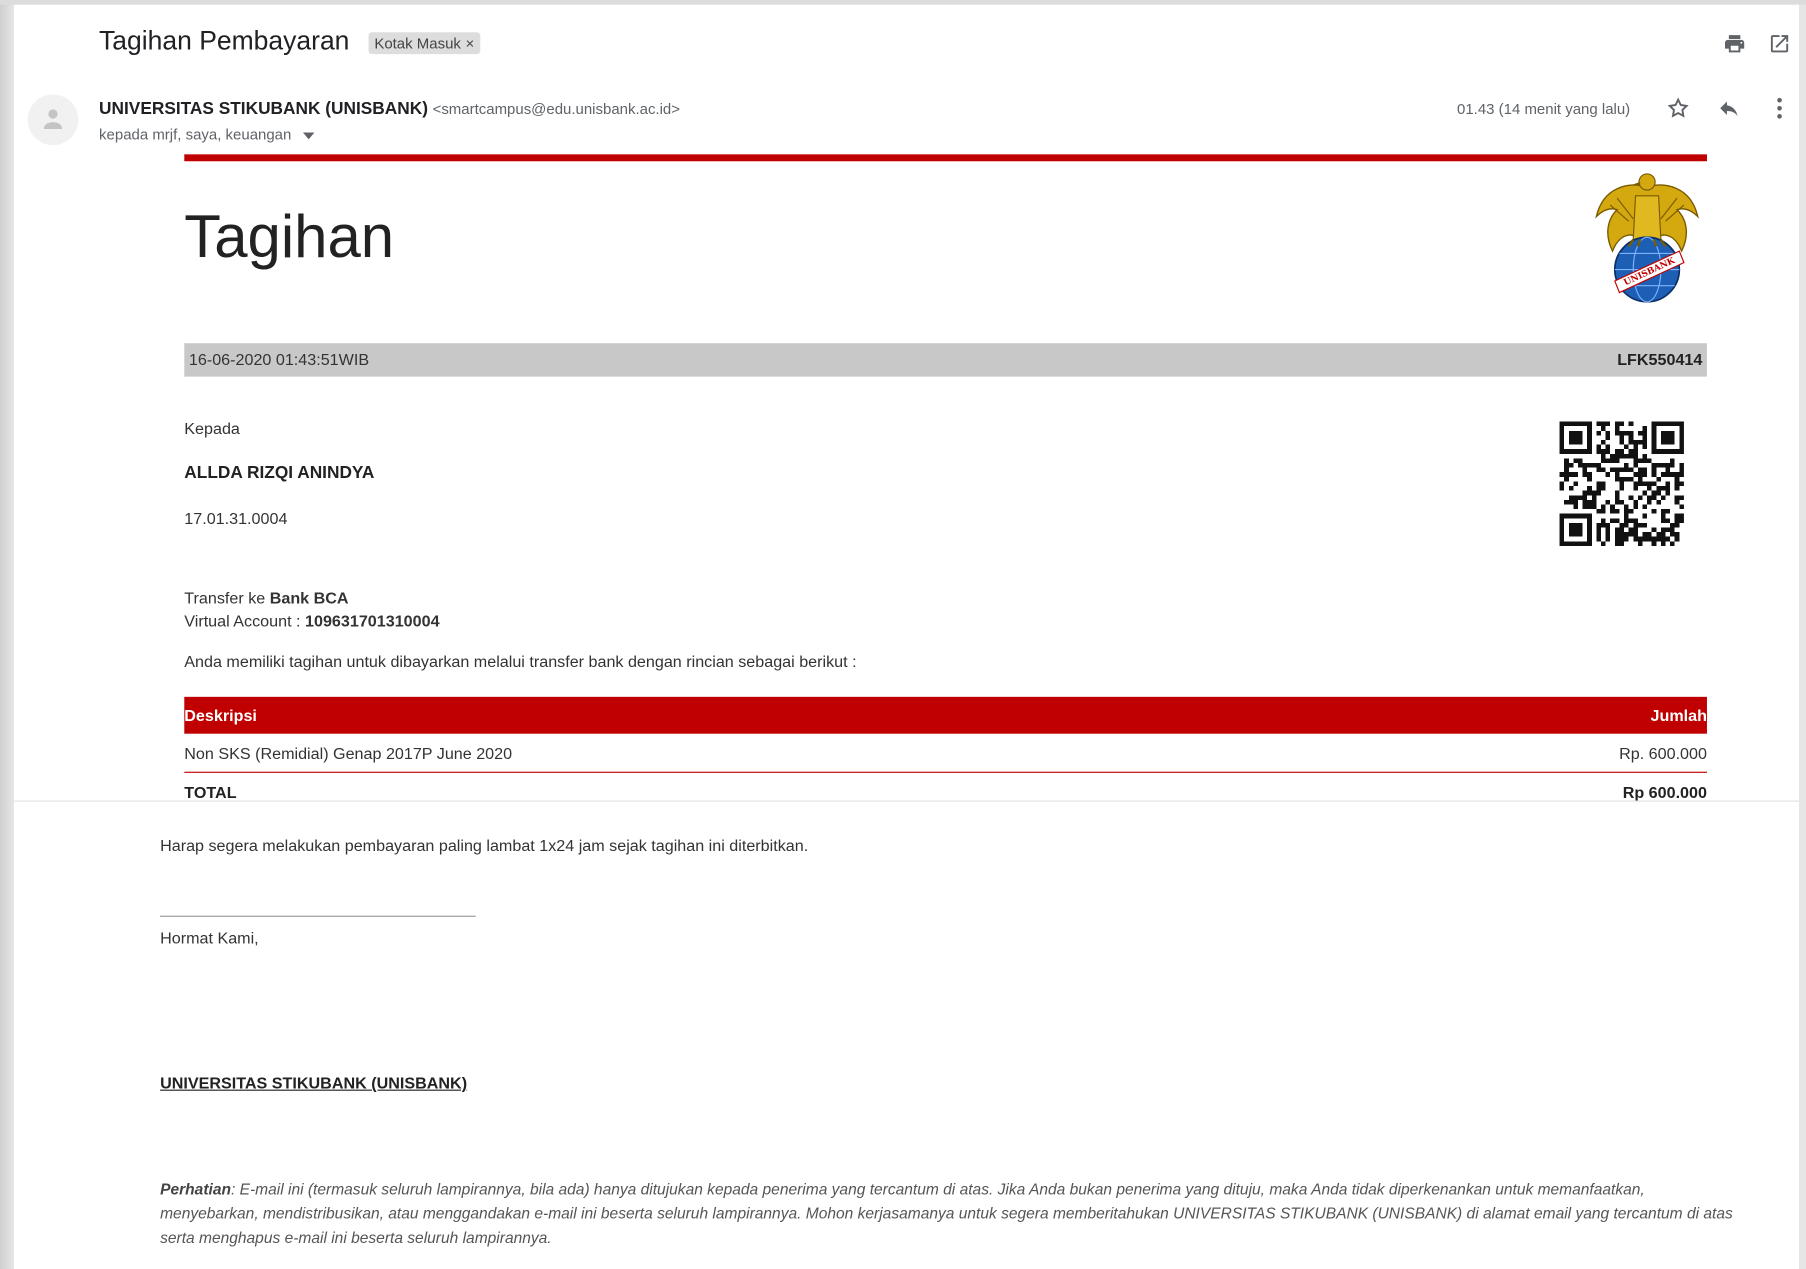  I want to click on disclaimer-label: Perhatian, so click(195, 1189).